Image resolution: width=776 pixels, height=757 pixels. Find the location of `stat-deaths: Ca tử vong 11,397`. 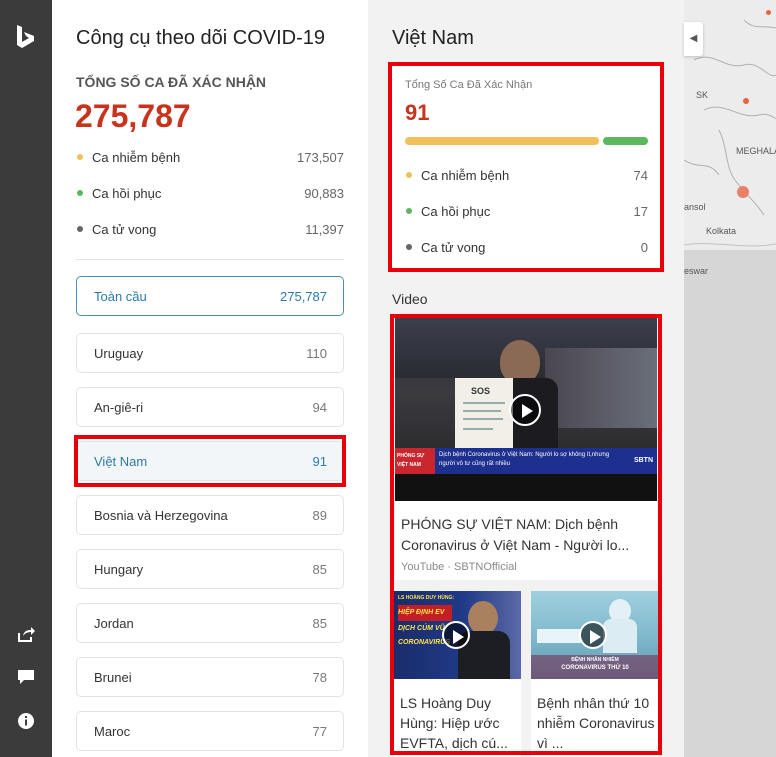

stat-deaths: Ca tử vong 11,397 is located at coordinates (210, 230).